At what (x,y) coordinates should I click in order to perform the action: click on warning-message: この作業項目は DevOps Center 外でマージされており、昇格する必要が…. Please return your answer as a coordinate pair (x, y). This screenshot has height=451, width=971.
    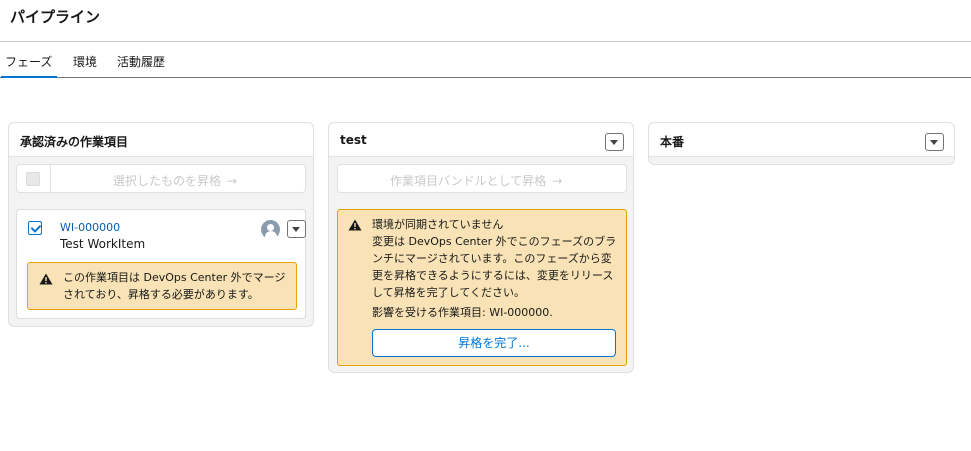
    Looking at the image, I should click on (174, 286).